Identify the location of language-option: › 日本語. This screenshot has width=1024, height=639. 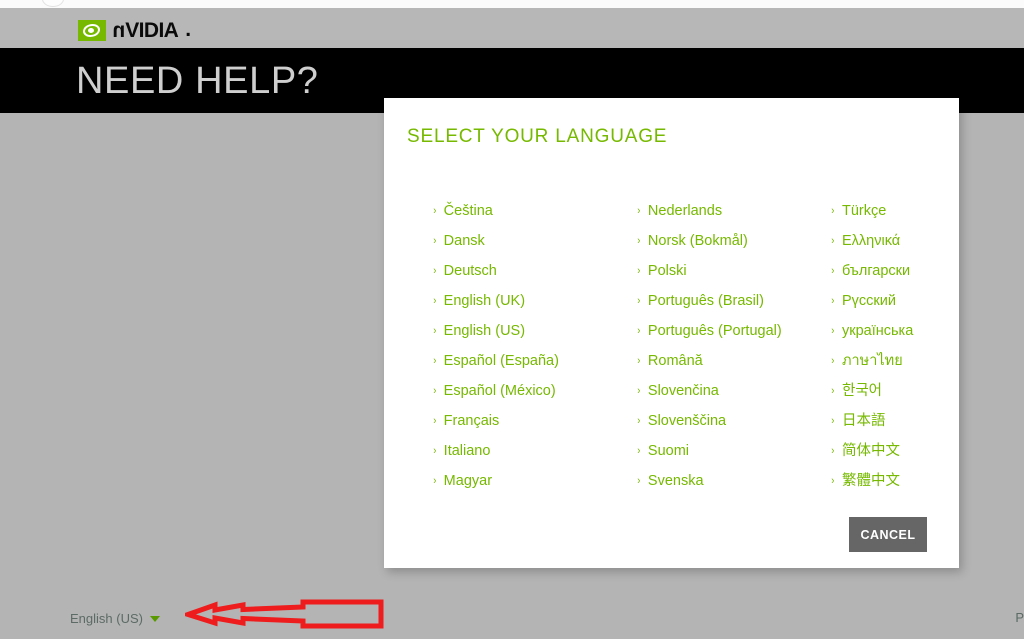
(895, 421).